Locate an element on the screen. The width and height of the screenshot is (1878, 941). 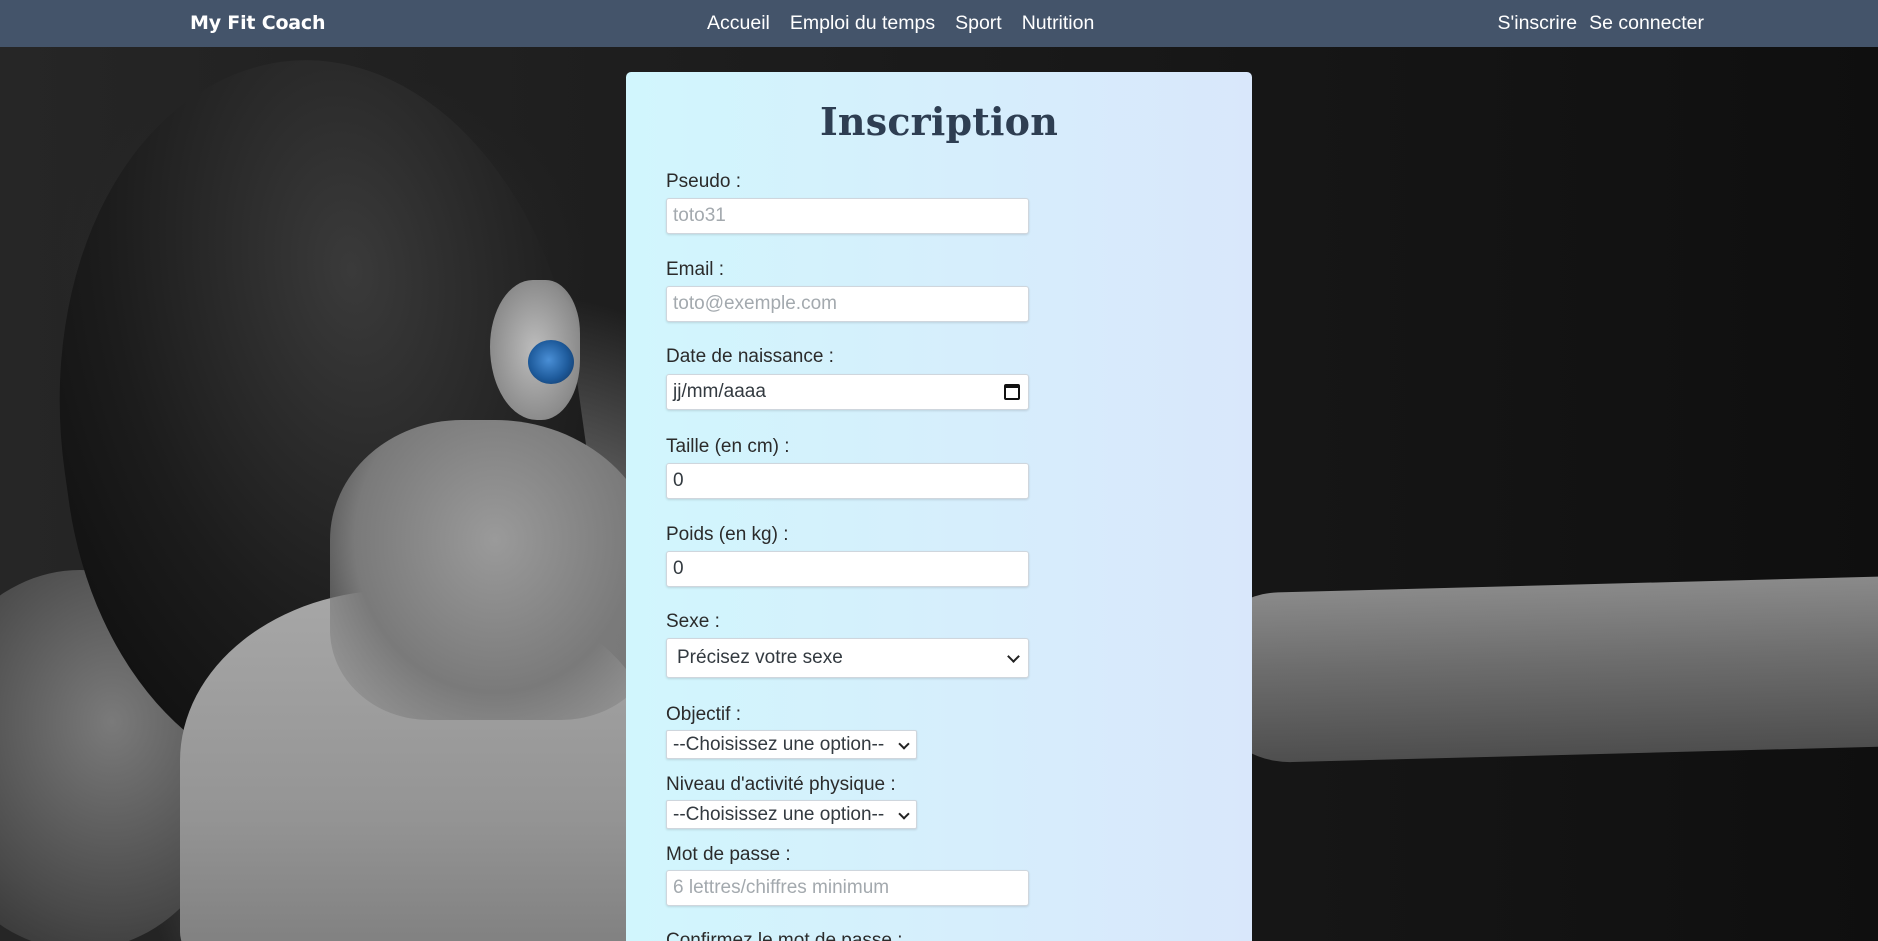
email-label: Email : is located at coordinates (695, 269).